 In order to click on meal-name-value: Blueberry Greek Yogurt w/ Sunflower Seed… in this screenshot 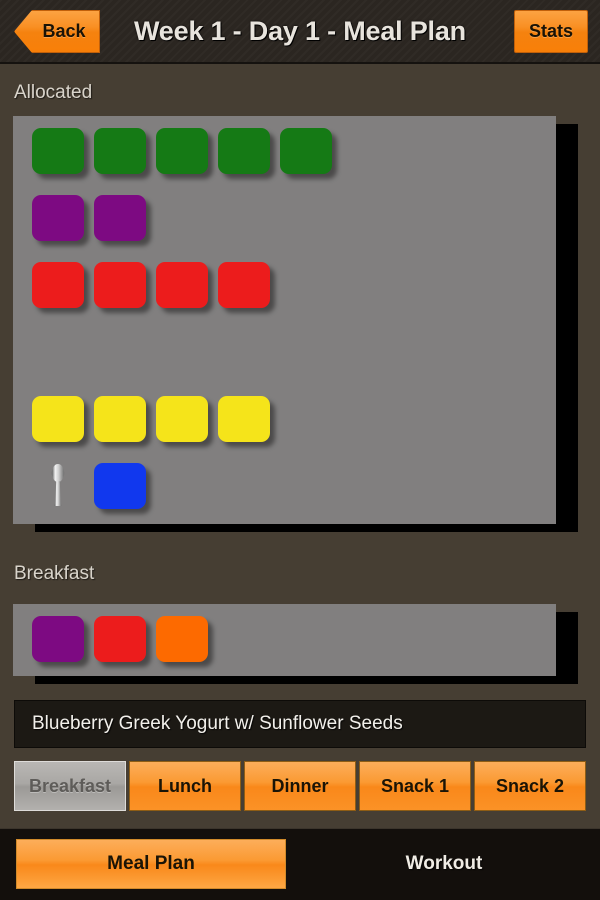, I will do `click(217, 723)`.